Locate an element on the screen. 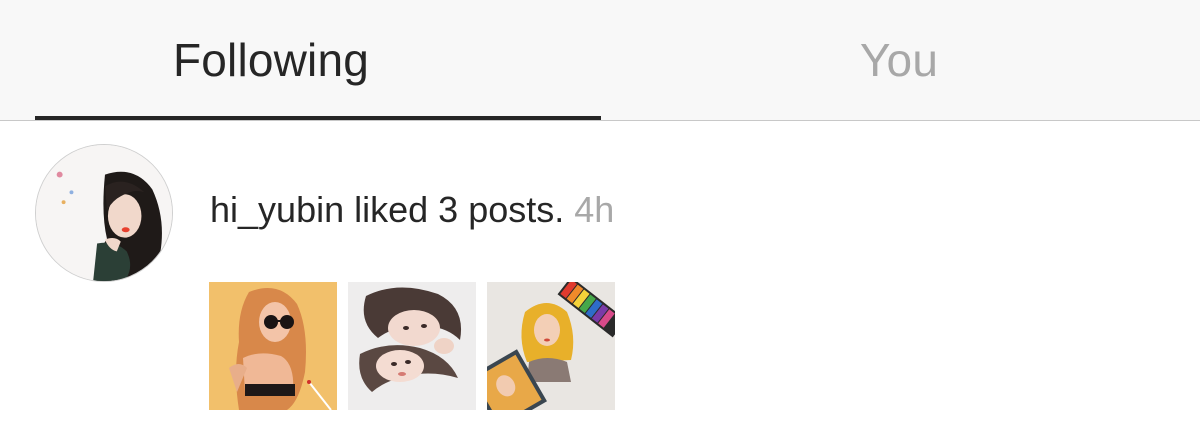  user-avatar is located at coordinates (104, 213).